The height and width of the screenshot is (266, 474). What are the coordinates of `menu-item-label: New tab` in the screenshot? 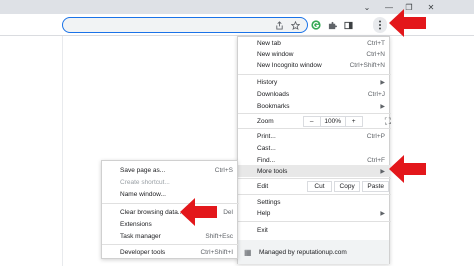 It's located at (269, 43).